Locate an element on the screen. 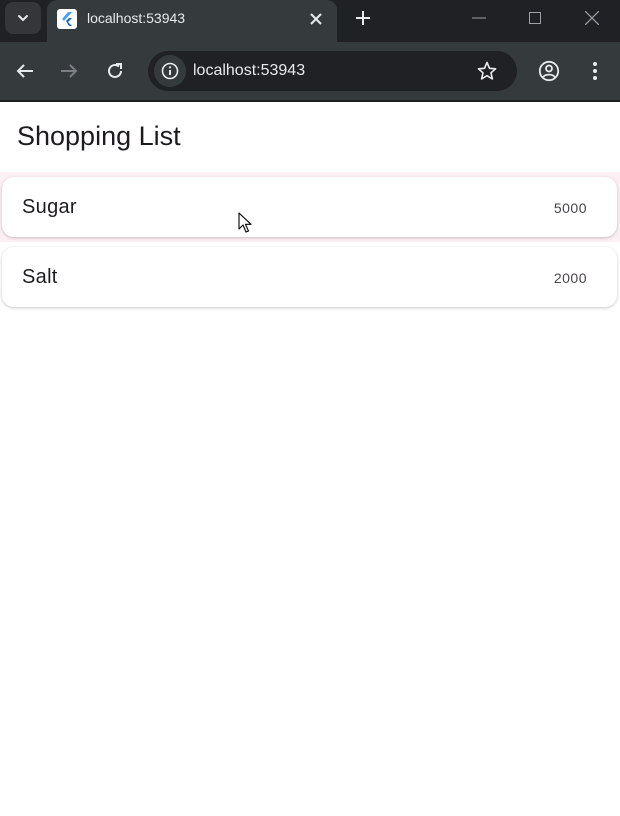 Image resolution: width=620 pixels, height=816 pixels. browser-toolbar: localhost:53943 is located at coordinates (310, 71).